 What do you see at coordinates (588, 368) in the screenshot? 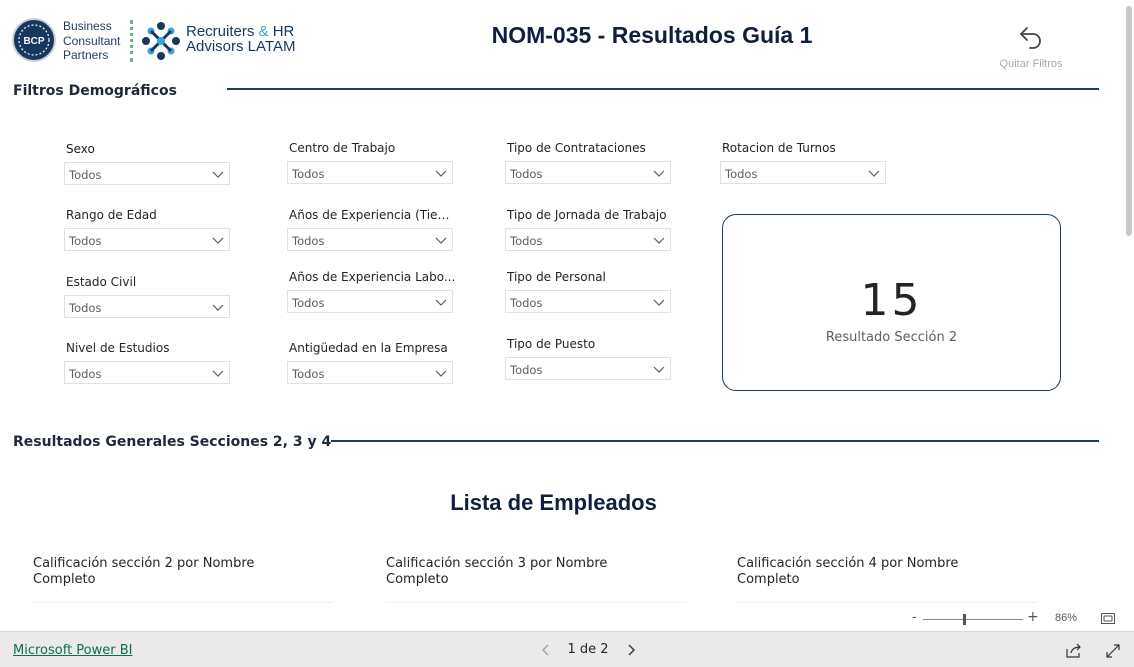
I see `filter-select-tipo-puesto: Todos` at bounding box center [588, 368].